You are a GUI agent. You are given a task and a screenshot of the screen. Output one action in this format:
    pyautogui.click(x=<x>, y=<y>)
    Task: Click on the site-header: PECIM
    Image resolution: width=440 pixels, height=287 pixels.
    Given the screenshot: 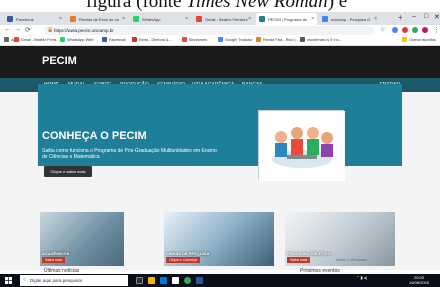 What is the action you would take?
    pyautogui.click(x=220, y=62)
    